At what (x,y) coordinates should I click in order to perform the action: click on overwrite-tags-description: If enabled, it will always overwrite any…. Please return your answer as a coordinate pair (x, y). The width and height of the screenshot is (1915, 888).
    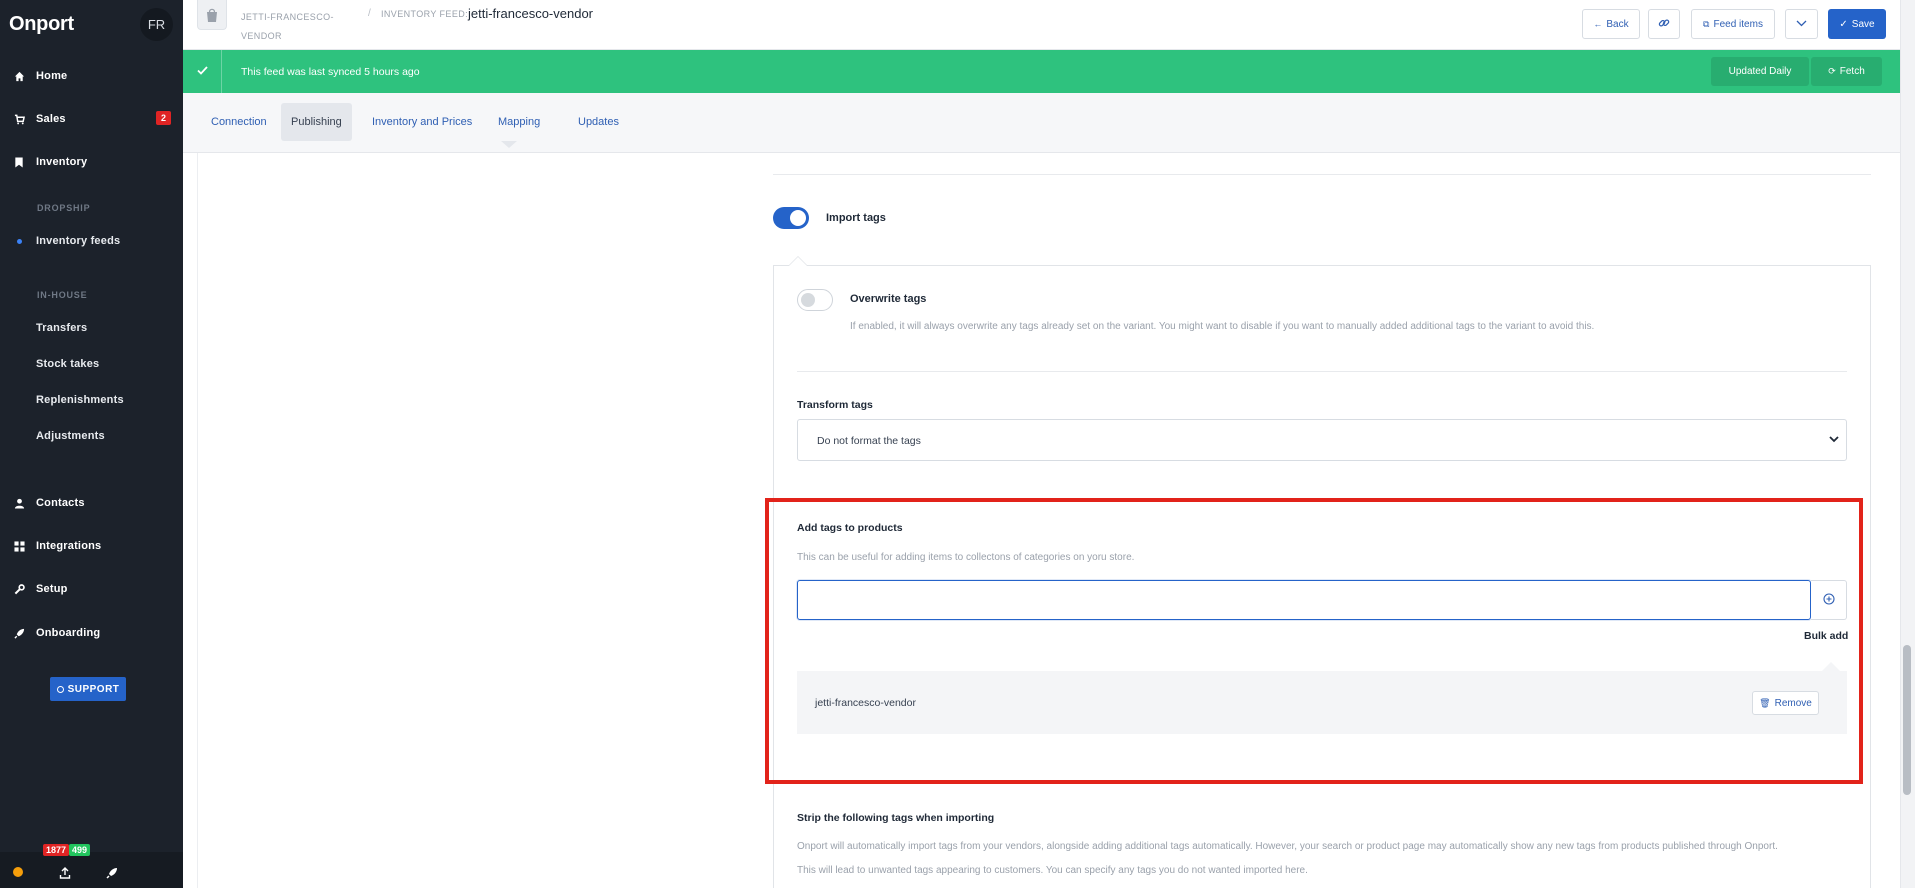
    Looking at the image, I should click on (1222, 326).